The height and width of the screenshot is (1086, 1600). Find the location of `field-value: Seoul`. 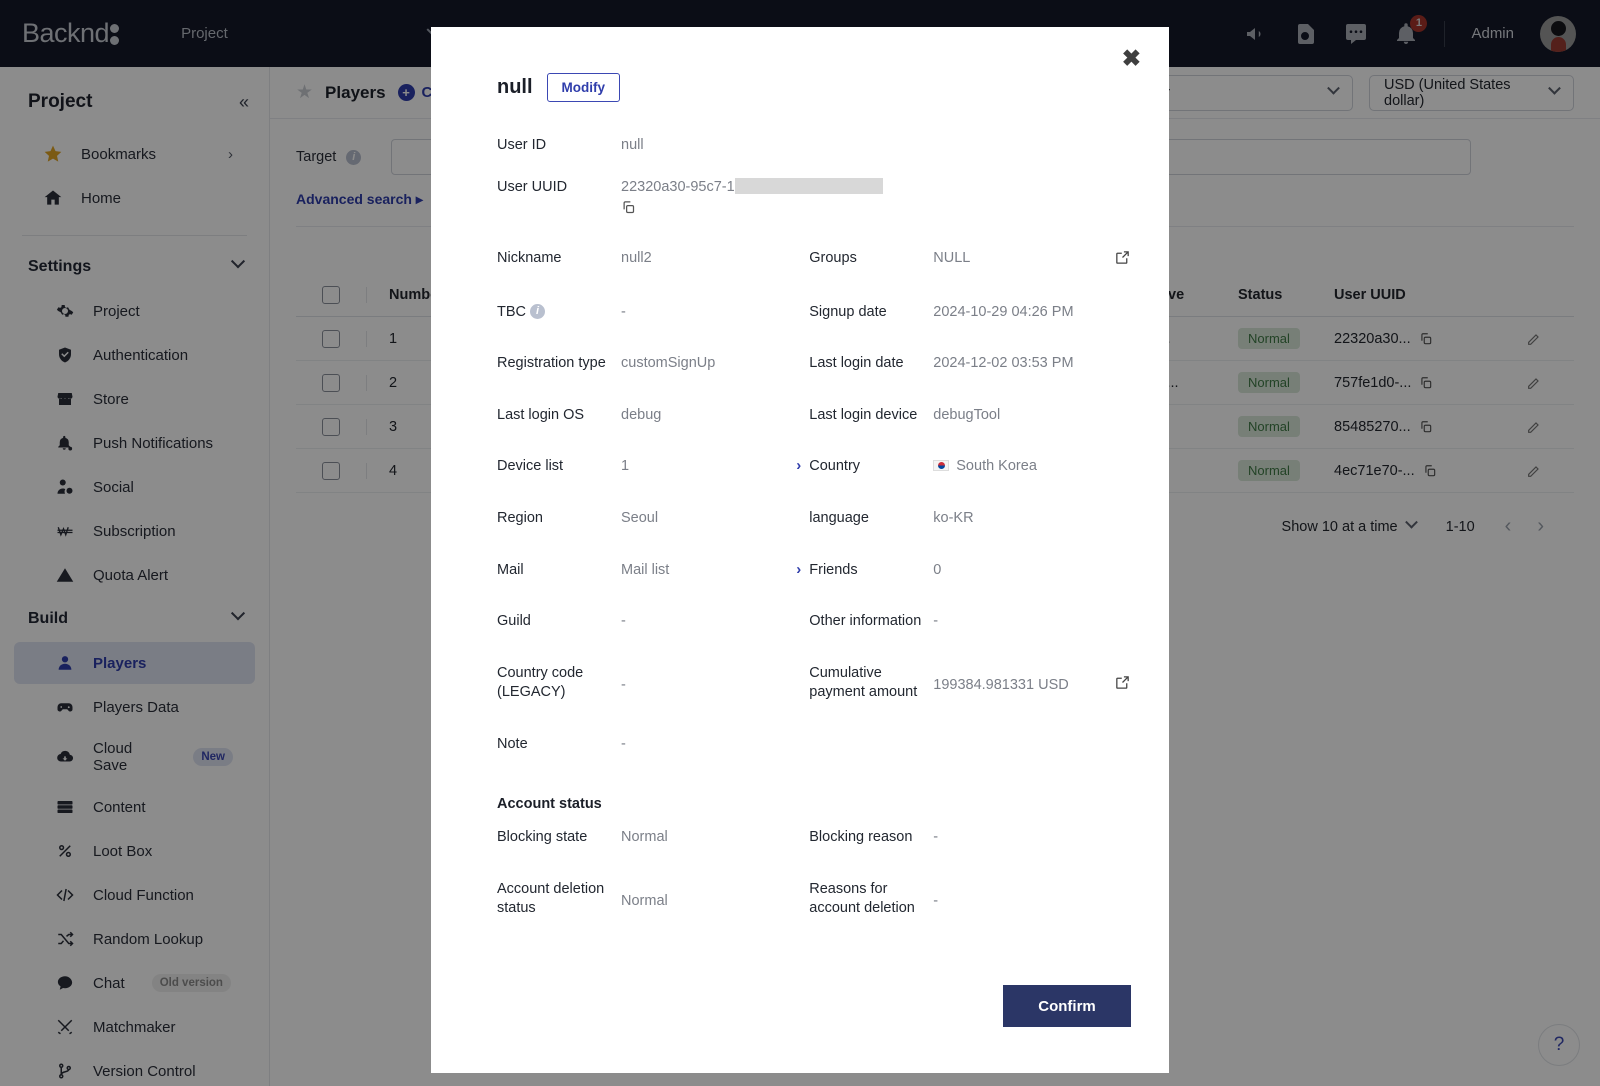

field-value: Seoul is located at coordinates (640, 517).